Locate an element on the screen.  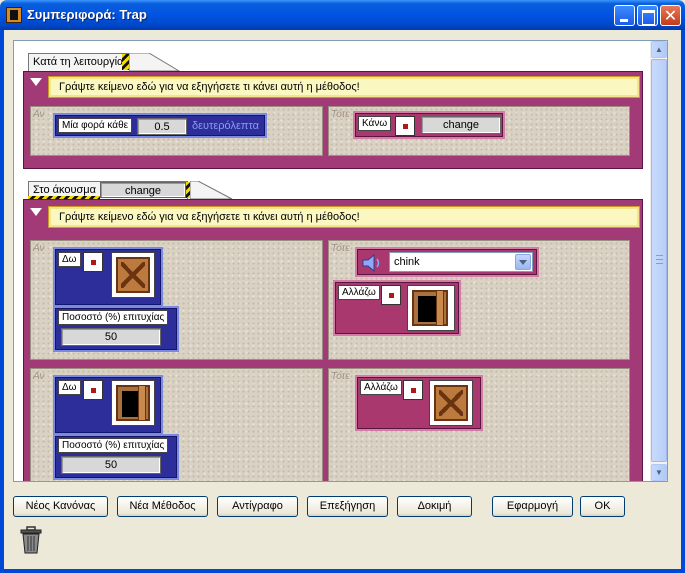
drag-handle is located at coordinates (125, 62).